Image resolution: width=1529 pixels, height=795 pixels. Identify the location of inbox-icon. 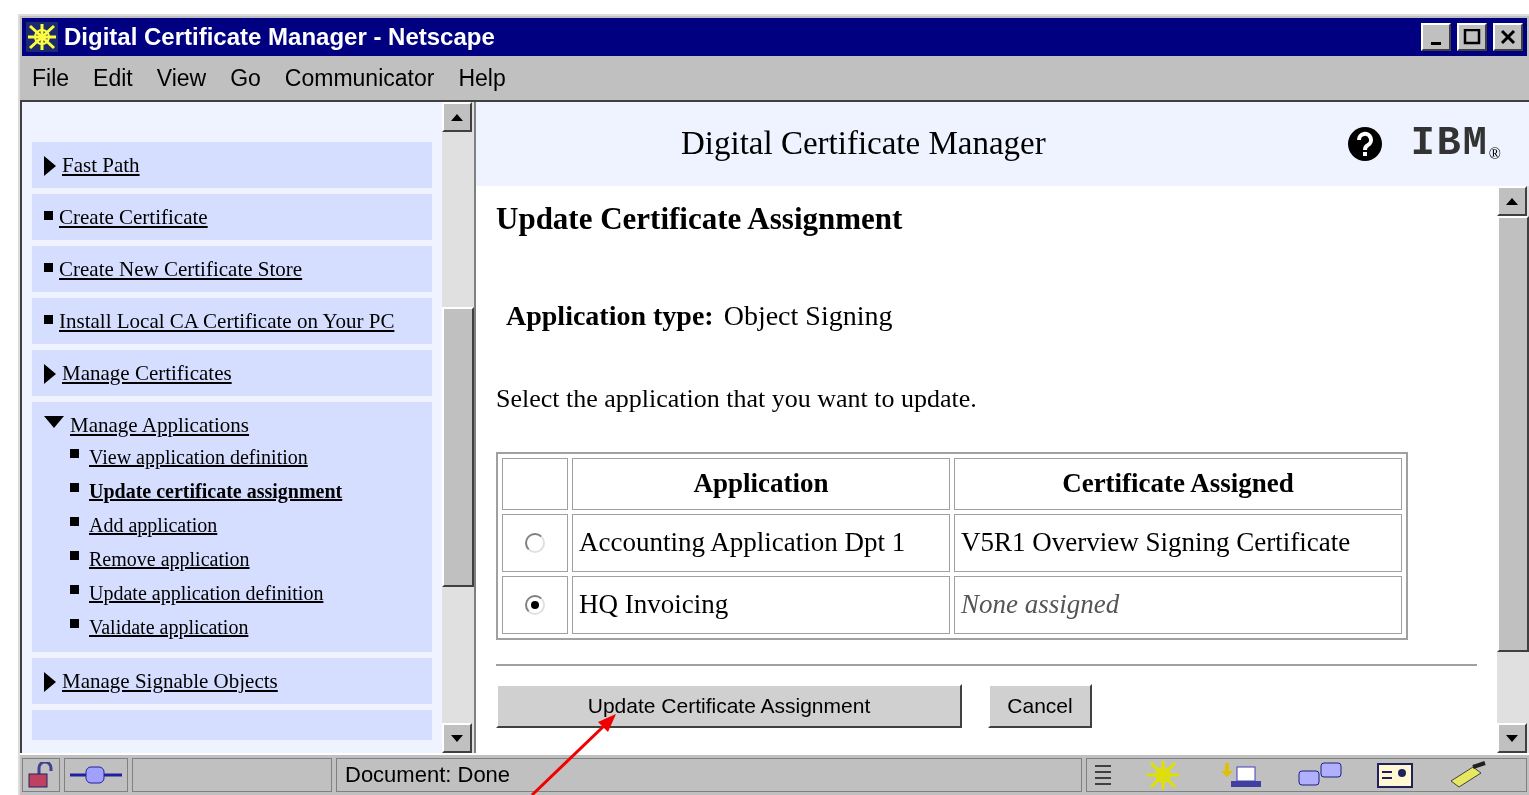
(1241, 775).